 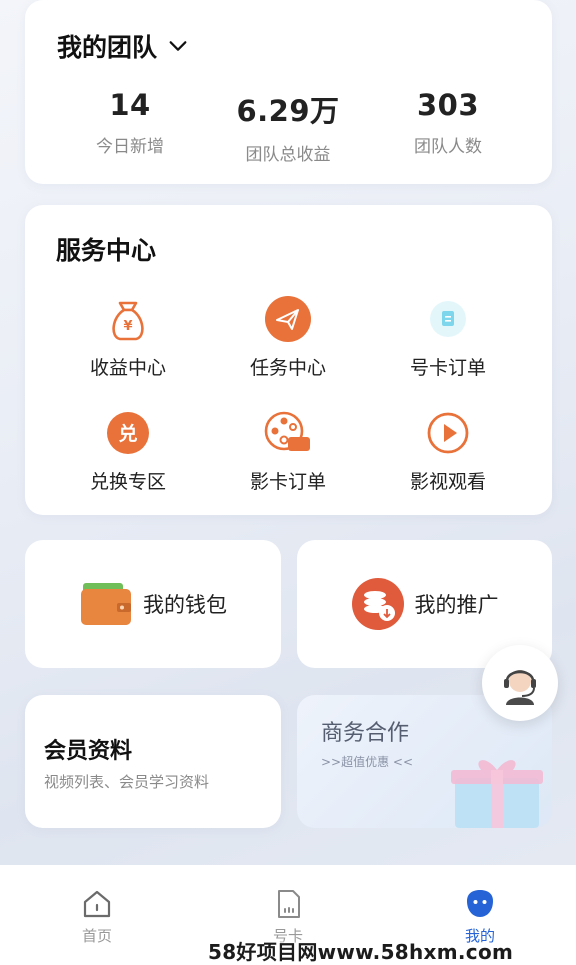 What do you see at coordinates (288, 155) in the screenshot?
I see `stat-label: 团队总收益` at bounding box center [288, 155].